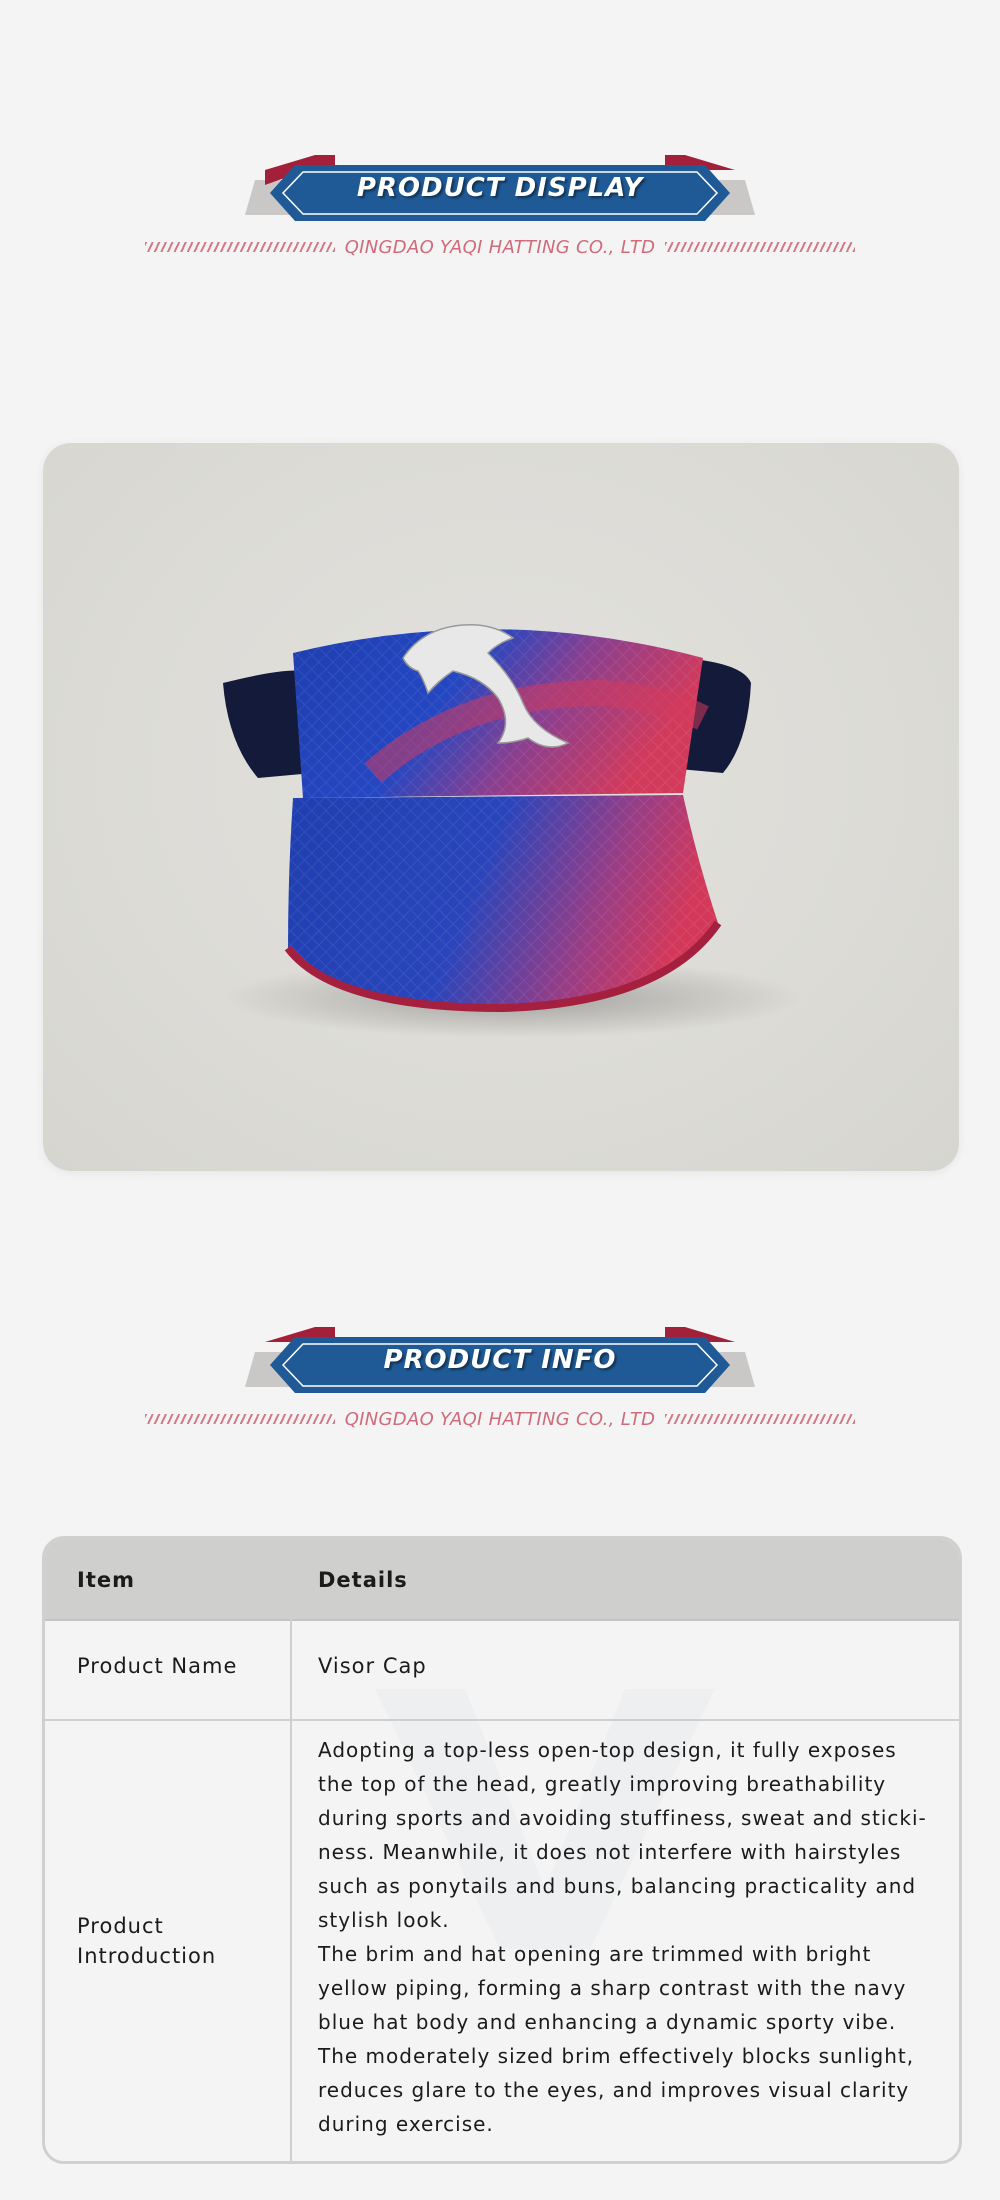 The image size is (1000, 2200). What do you see at coordinates (502, 1670) in the screenshot?
I see `table-row: Product Name Visor Cap` at bounding box center [502, 1670].